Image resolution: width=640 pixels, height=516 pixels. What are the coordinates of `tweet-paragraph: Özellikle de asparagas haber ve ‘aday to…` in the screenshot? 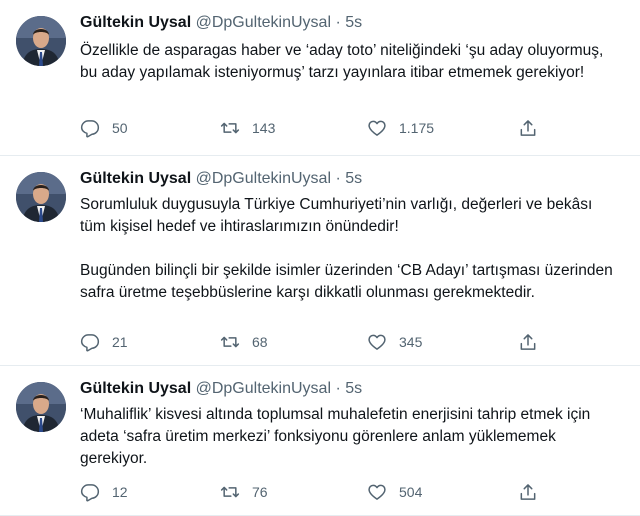 It's located at (342, 61).